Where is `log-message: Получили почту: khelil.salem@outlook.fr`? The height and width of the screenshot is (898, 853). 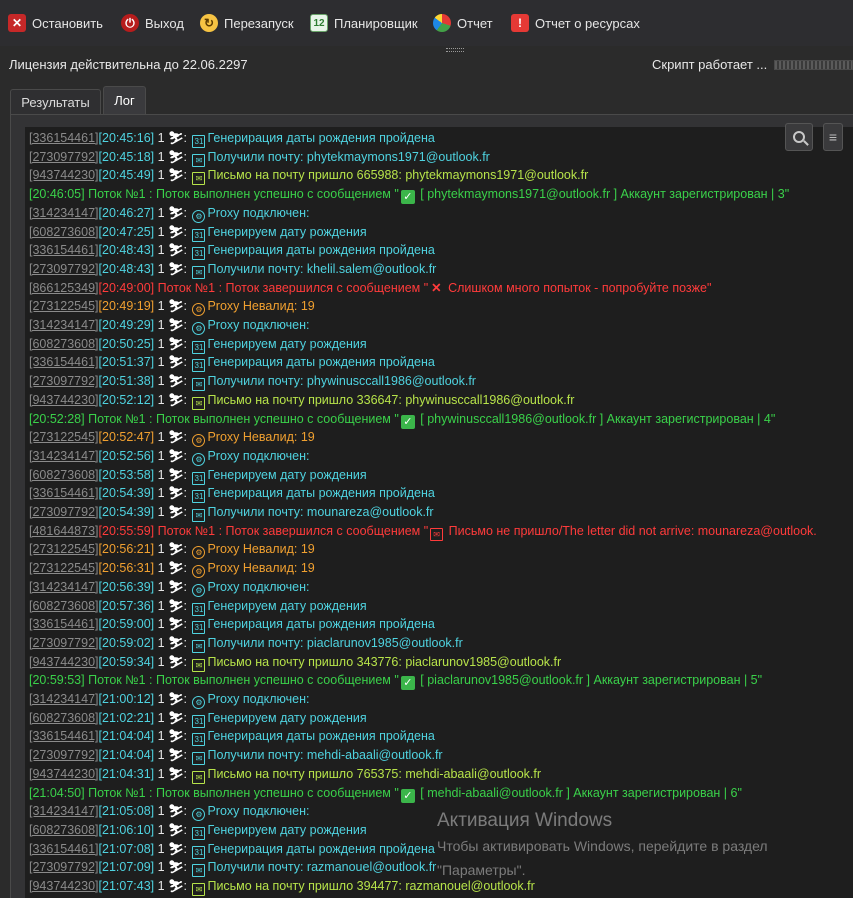 log-message: Получили почту: khelil.salem@outlook.fr is located at coordinates (322, 268).